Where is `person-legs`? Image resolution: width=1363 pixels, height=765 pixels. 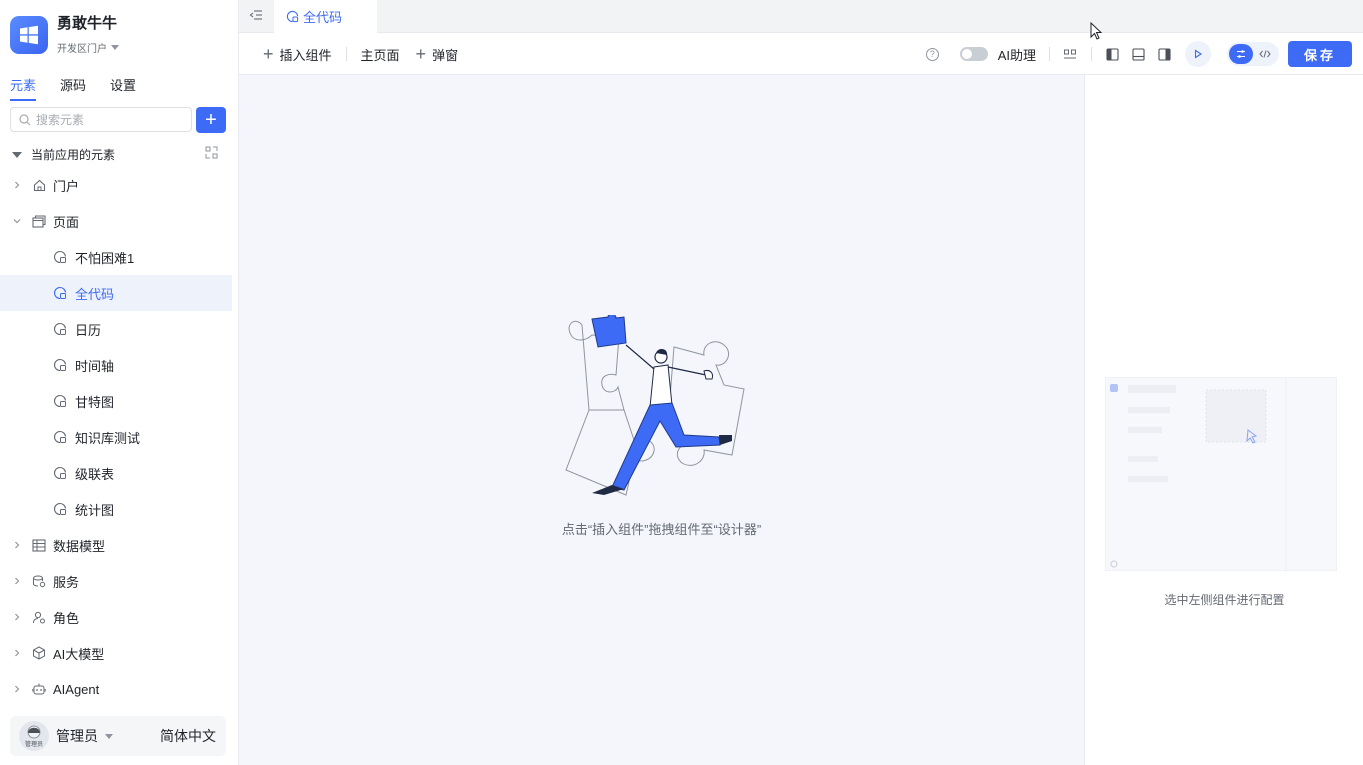 person-legs is located at coordinates (666, 446).